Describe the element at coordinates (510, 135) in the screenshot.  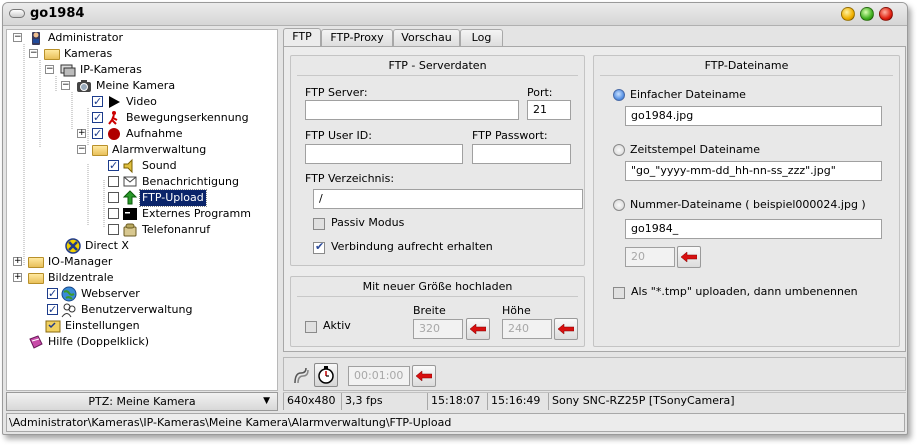
I see `ftp-password-label: FTP Passwort:` at that location.